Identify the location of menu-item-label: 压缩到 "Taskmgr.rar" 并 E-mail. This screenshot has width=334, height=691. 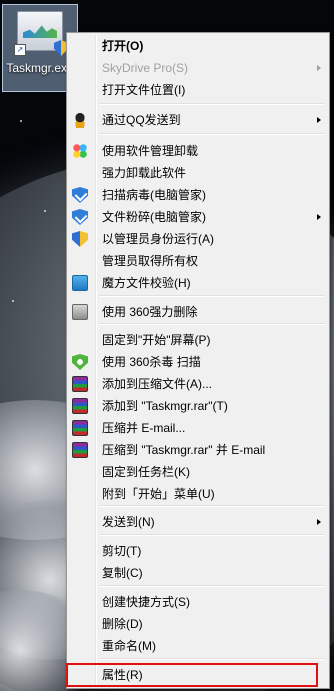
(184, 450).